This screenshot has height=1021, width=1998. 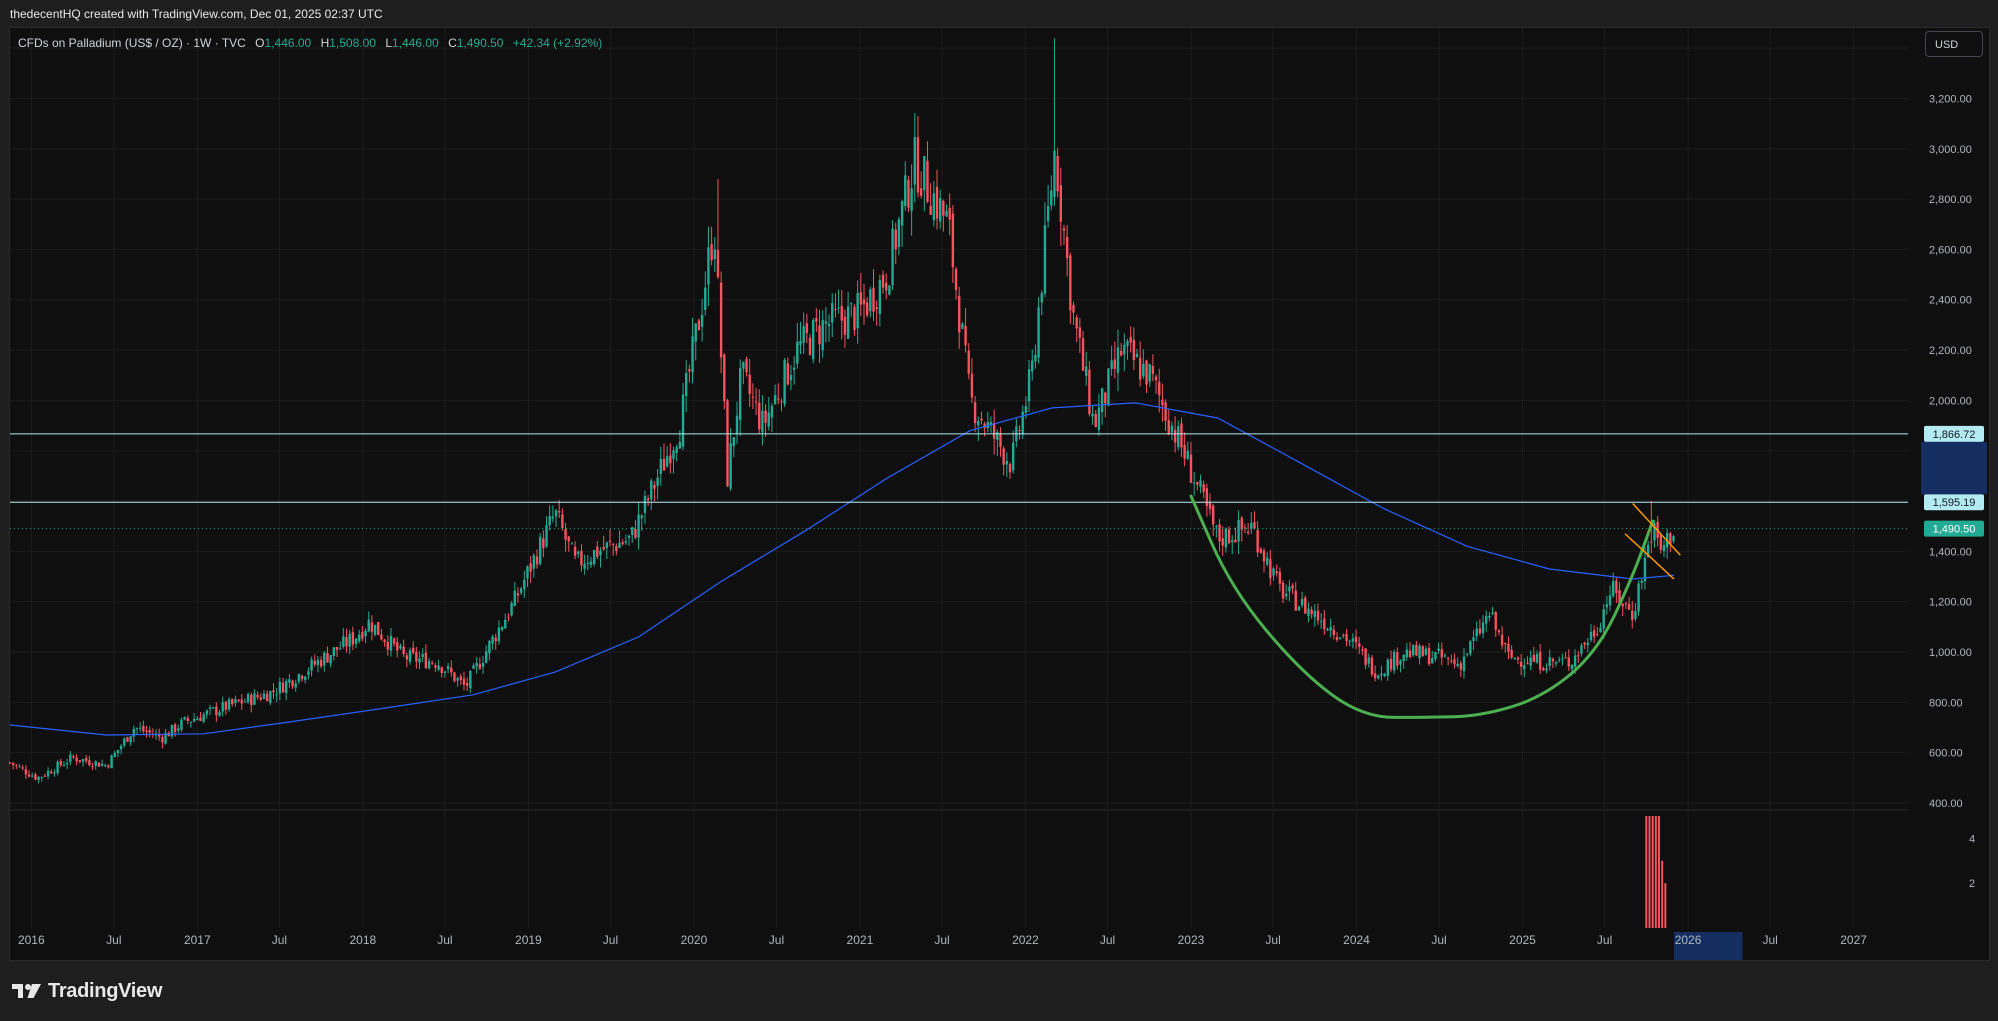 What do you see at coordinates (1950, 401) in the screenshot?
I see `y-tick-label: 2,000.00` at bounding box center [1950, 401].